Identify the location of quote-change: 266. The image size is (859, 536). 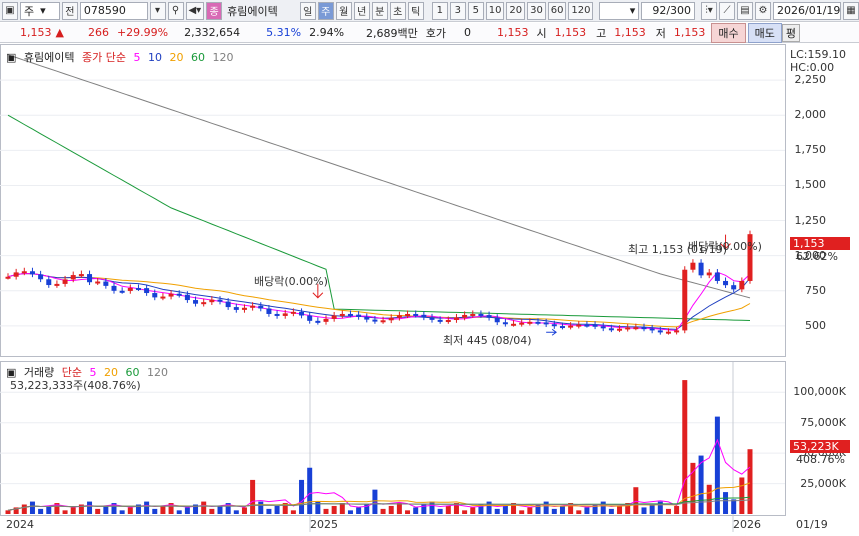
(98, 32).